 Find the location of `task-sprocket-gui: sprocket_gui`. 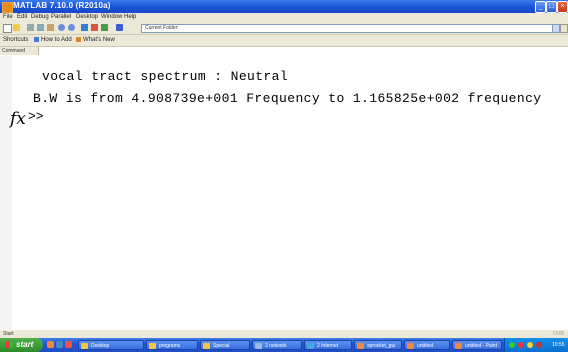

task-sprocket-gui: sprocket_gui is located at coordinates (378, 345).